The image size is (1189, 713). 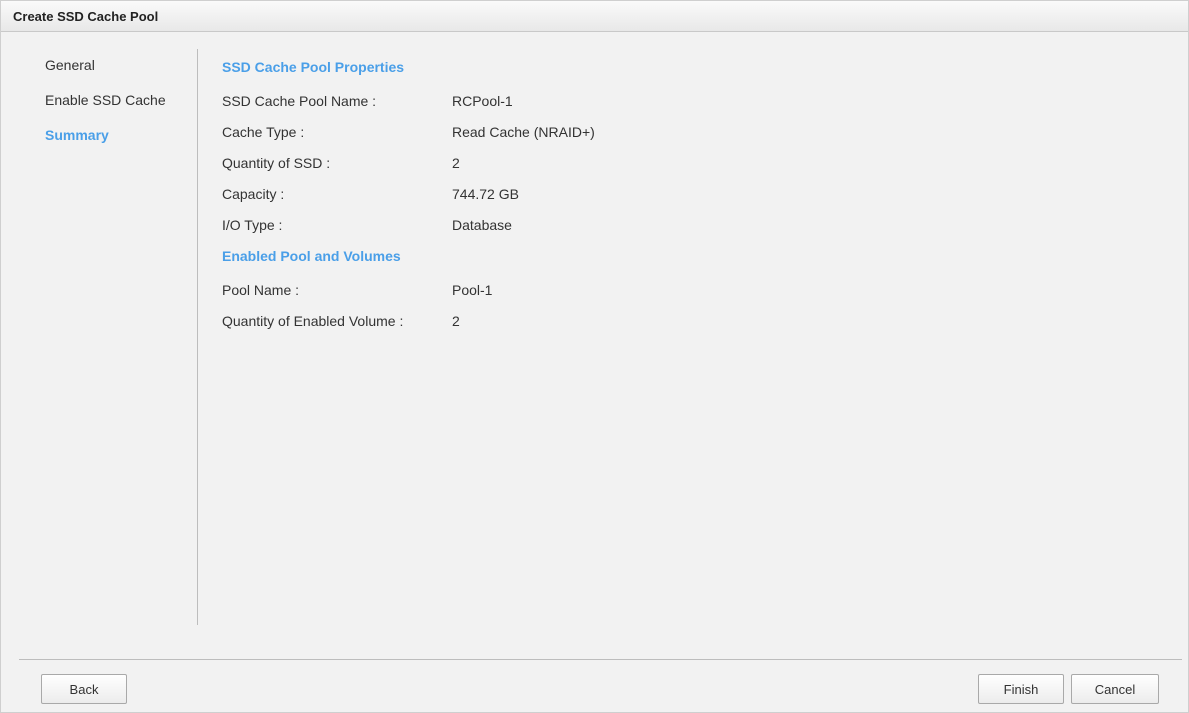 I want to click on property-label: SSD Cache Pool Name :, so click(x=299, y=101).